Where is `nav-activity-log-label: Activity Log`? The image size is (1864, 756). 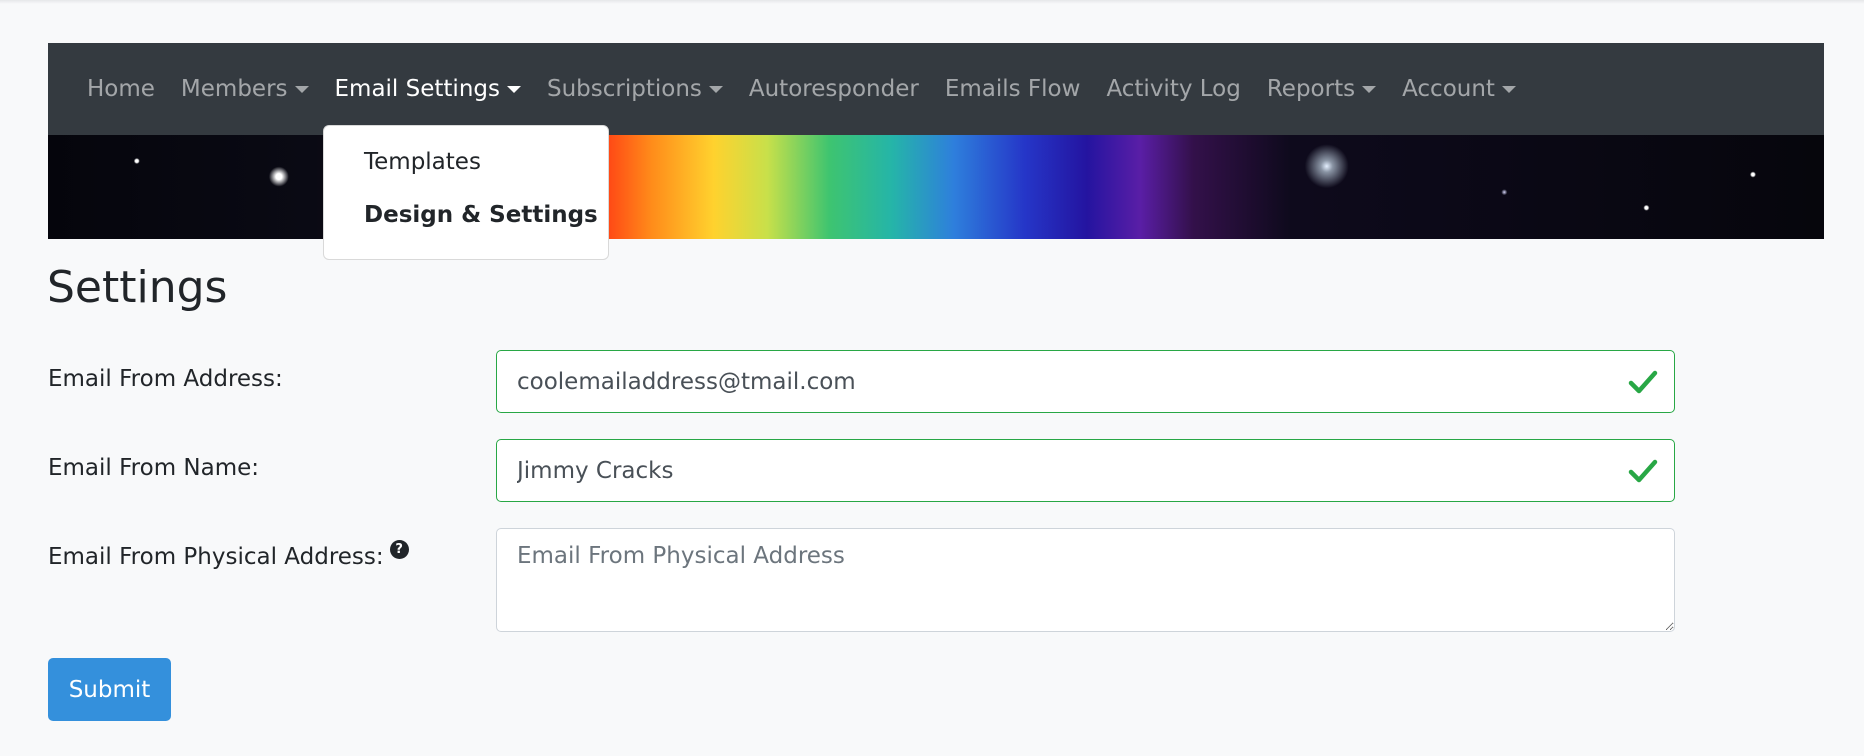 nav-activity-log-label: Activity Log is located at coordinates (1173, 89).